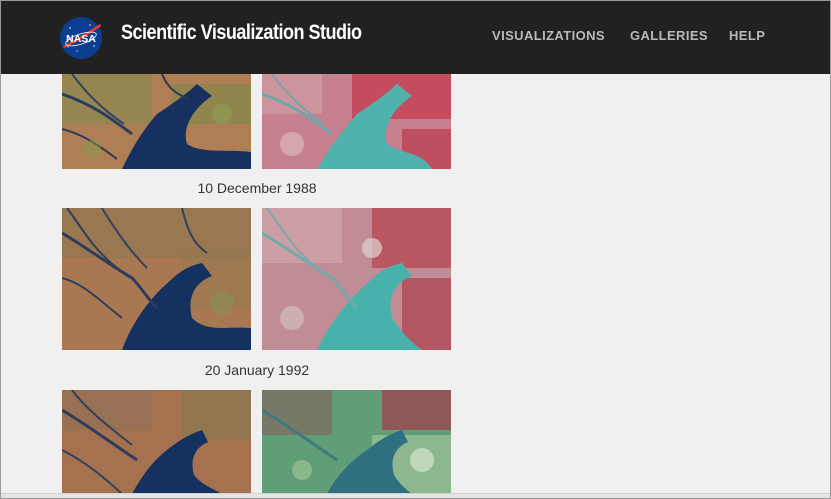 This screenshot has height=499, width=831. Describe the element at coordinates (257, 370) in the screenshot. I see `image-caption-1992: 20 January 1992` at that location.